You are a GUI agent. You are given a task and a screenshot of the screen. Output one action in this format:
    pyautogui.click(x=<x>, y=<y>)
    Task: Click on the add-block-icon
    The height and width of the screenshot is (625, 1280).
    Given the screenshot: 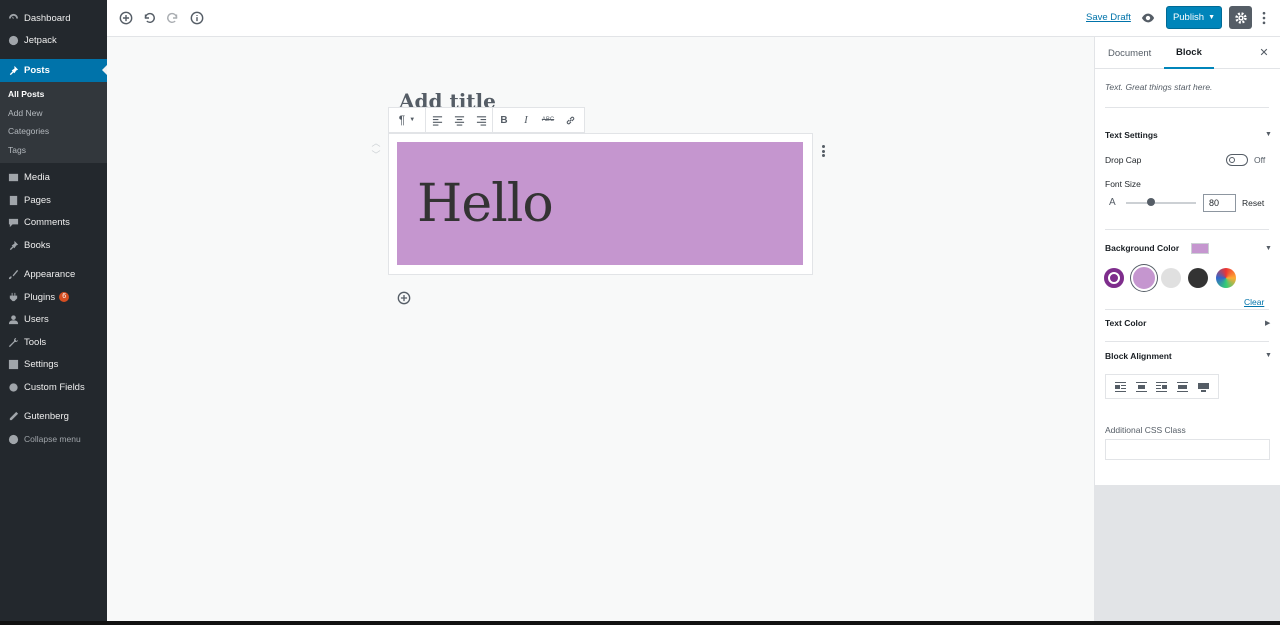 What is the action you would take?
    pyautogui.click(x=126, y=18)
    